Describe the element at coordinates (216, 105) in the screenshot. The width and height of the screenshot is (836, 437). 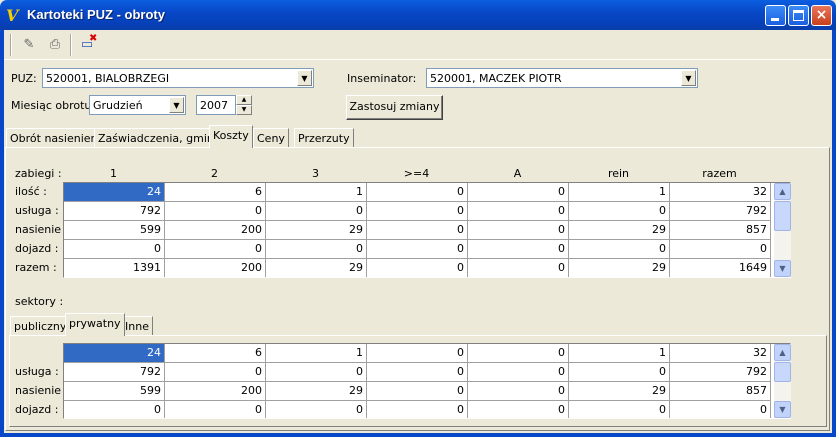
I see `year-input: 2007` at that location.